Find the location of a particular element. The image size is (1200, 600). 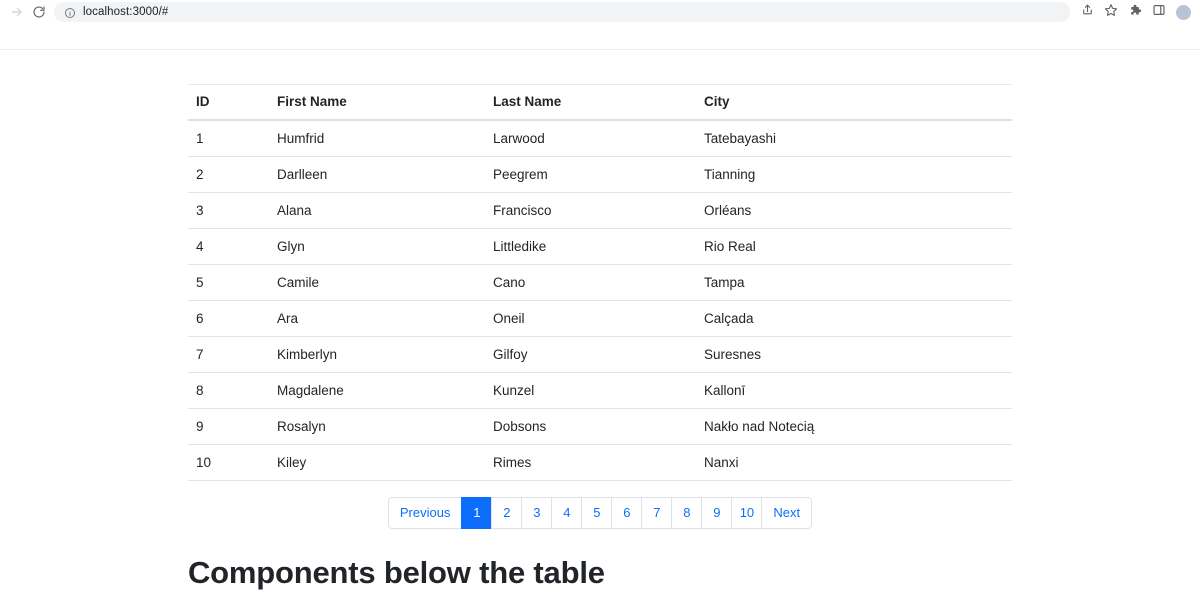

pagination-previous: Previous is located at coordinates (424, 513).